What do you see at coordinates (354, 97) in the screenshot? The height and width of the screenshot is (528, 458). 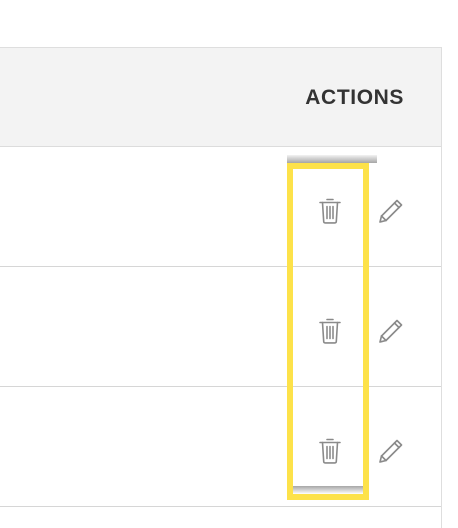 I see `column-header-actions: ACTIONS` at bounding box center [354, 97].